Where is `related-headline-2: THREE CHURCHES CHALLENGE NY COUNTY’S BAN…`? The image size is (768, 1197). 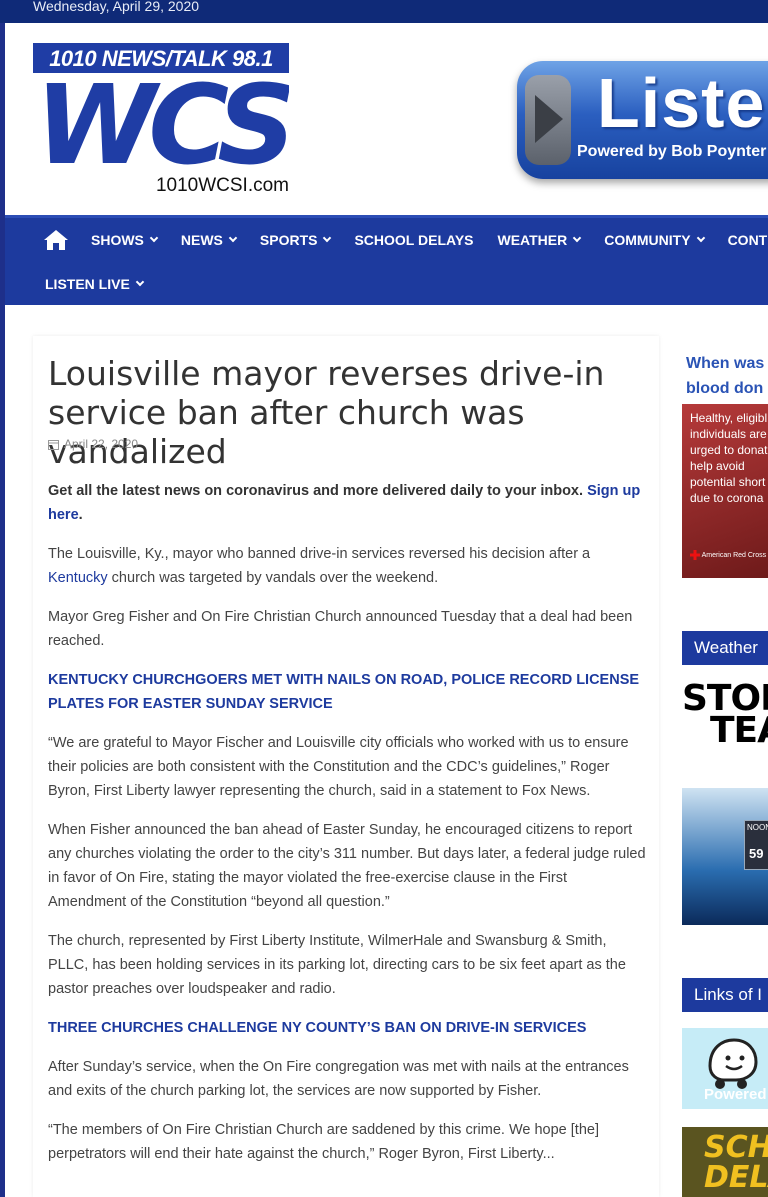
related-headline-2: THREE CHURCHES CHALLENGE NY COUNTY’S BAN… is located at coordinates (348, 1028).